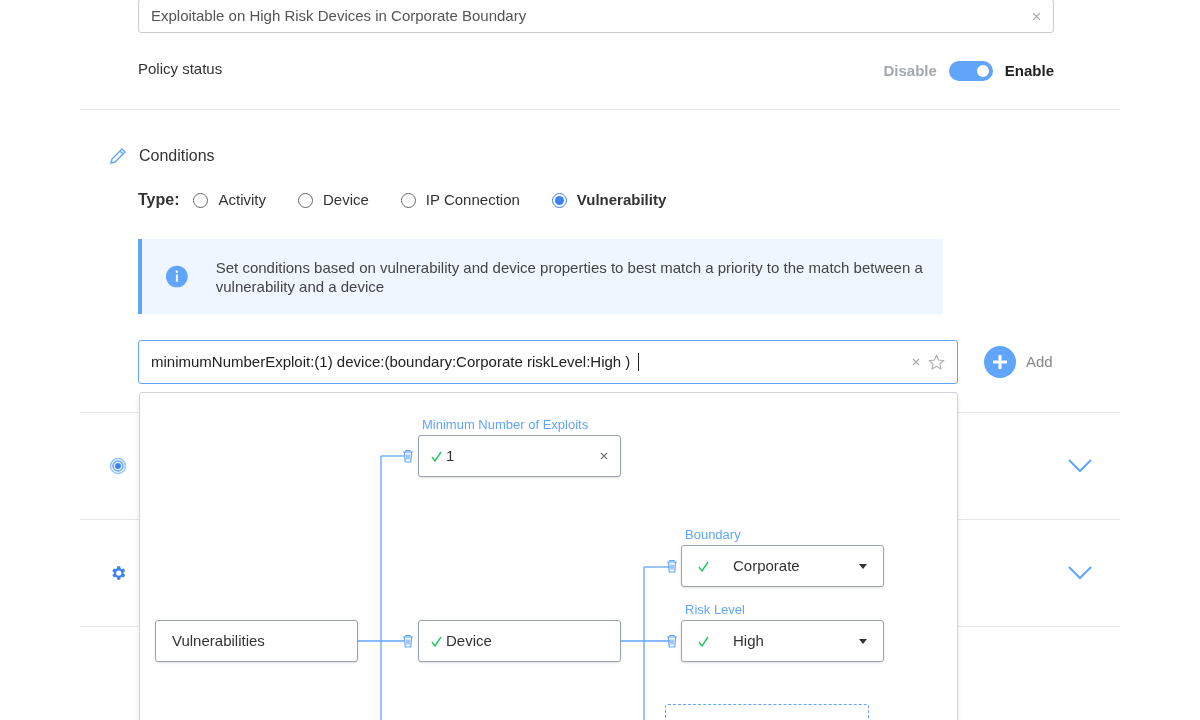 Image resolution: width=1200 pixels, height=720 pixels. I want to click on select-value: High, so click(749, 640).